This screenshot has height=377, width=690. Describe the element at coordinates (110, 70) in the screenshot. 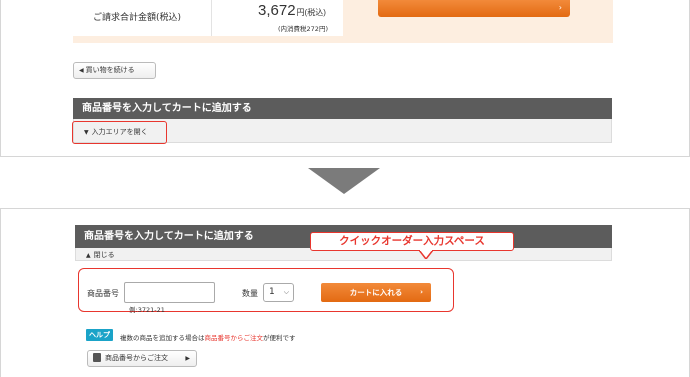

I see `continue-shopping-label: 買い物を続ける` at that location.